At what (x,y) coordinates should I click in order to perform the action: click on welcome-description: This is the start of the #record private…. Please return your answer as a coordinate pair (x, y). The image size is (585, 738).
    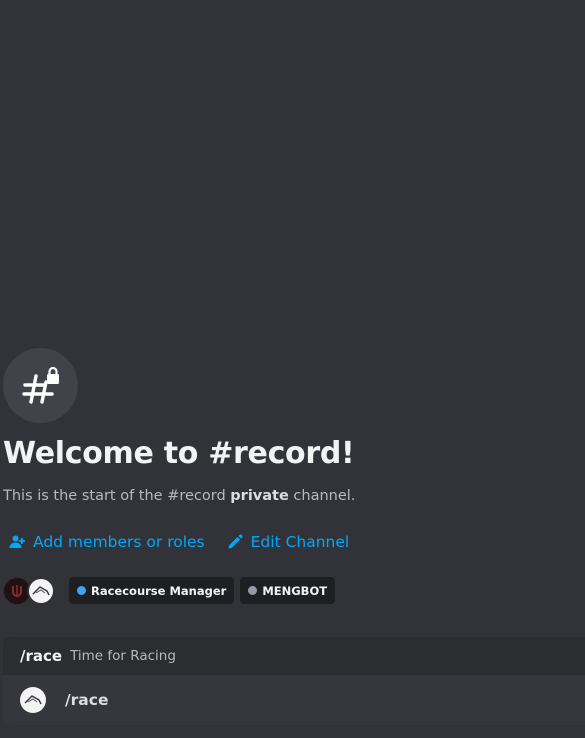
    Looking at the image, I should click on (179, 496).